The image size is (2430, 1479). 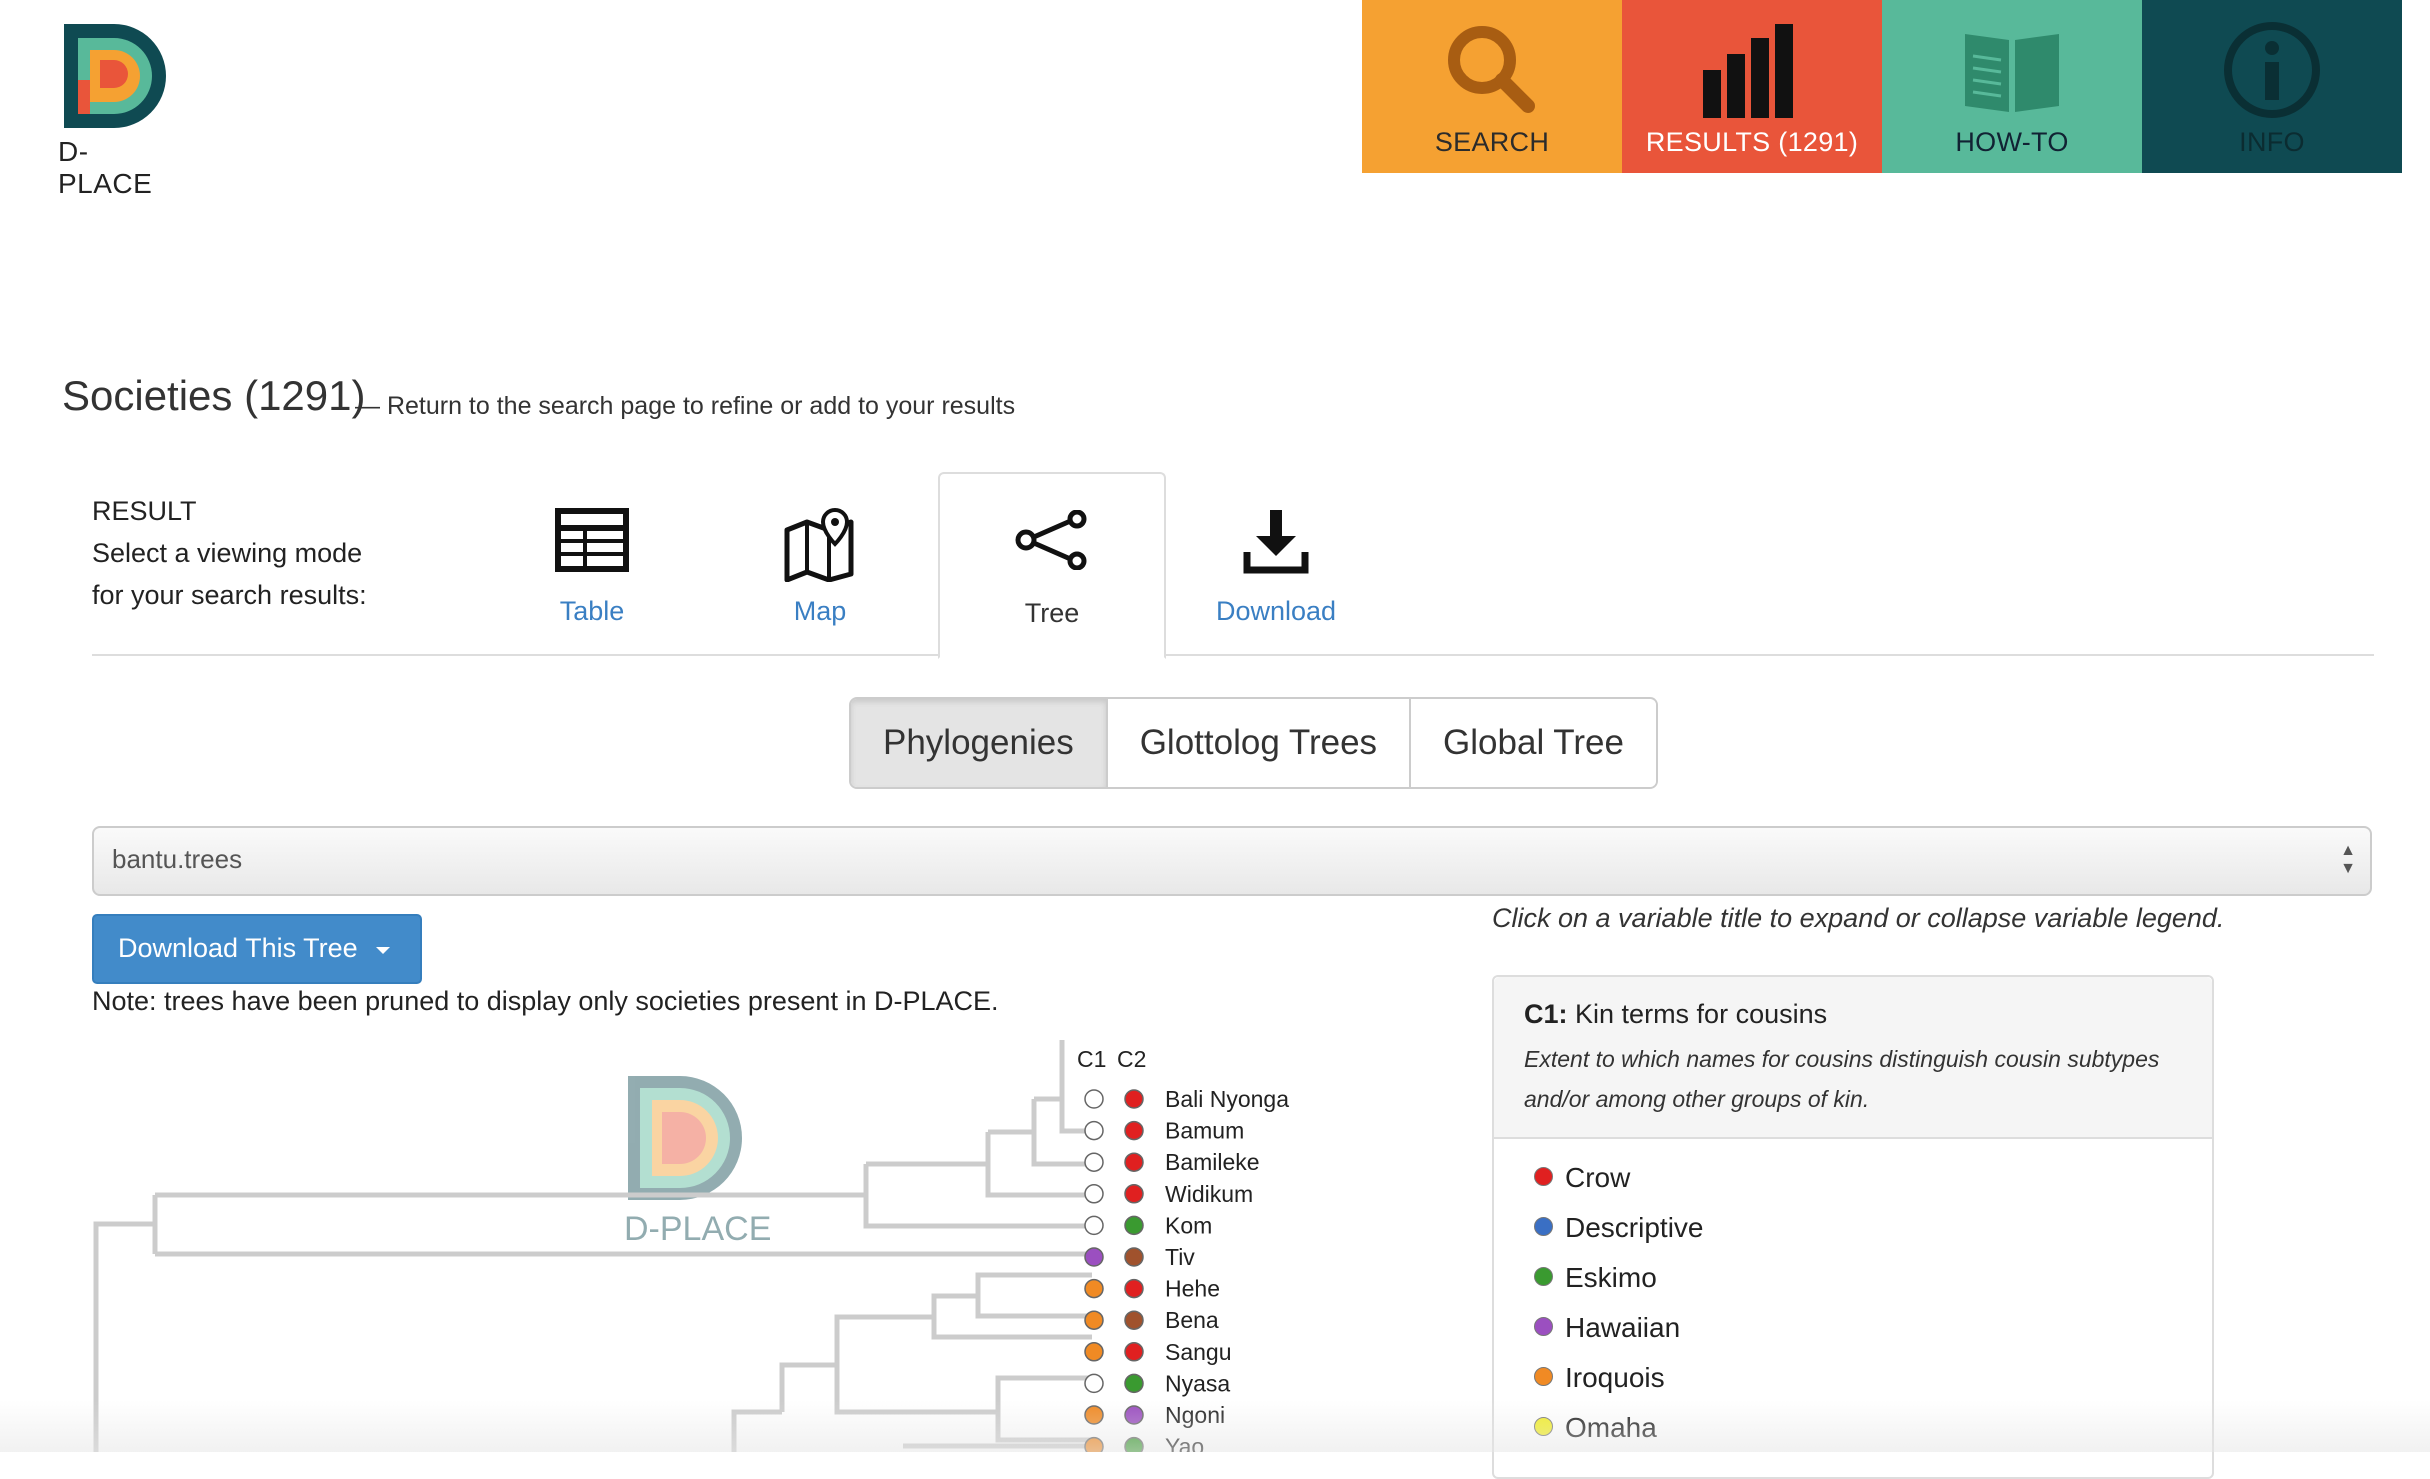 I want to click on result-title: RESULT, so click(x=144, y=511).